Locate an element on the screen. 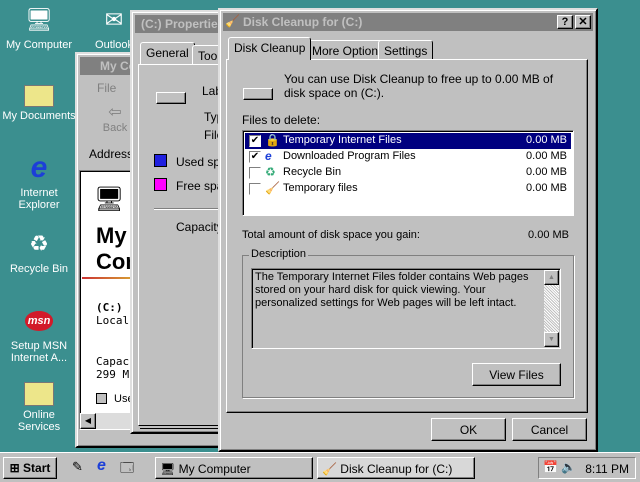 The width and height of the screenshot is (640, 482). outlook-icon: ✉ is located at coordinates (114, 19).